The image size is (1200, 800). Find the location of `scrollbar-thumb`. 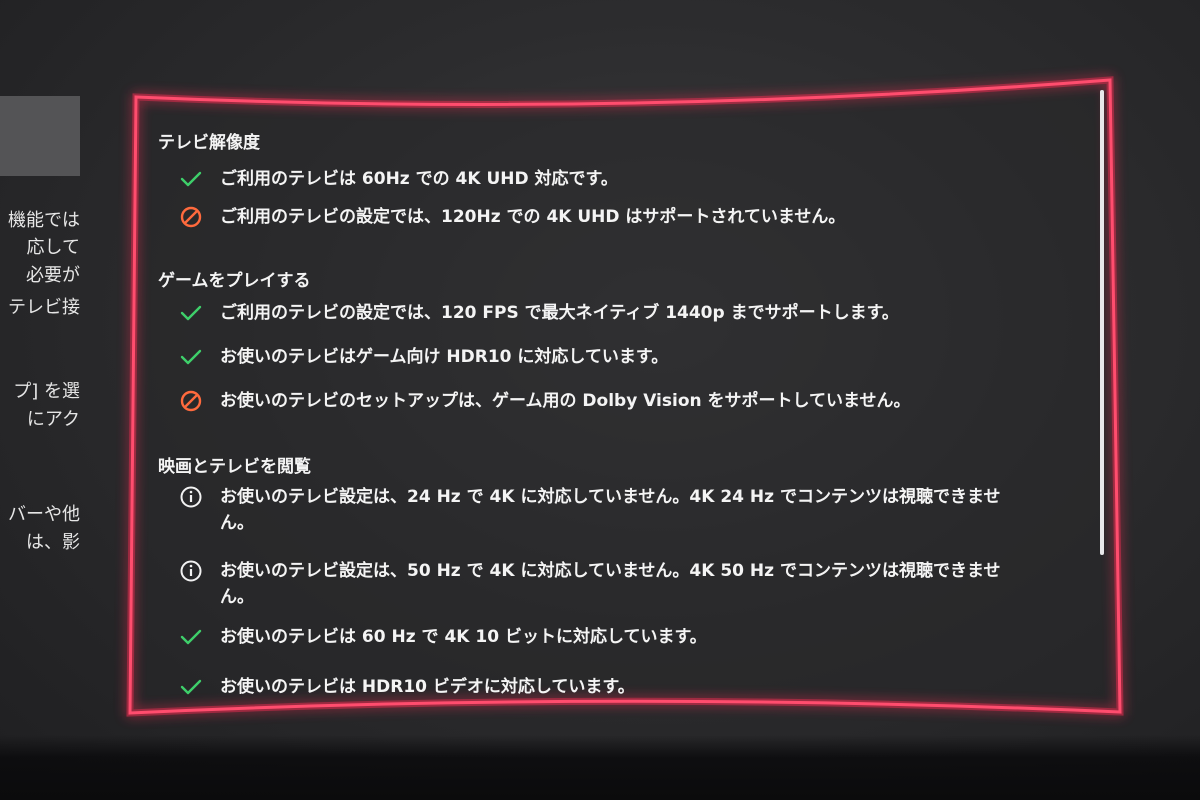

scrollbar-thumb is located at coordinates (1102, 322).